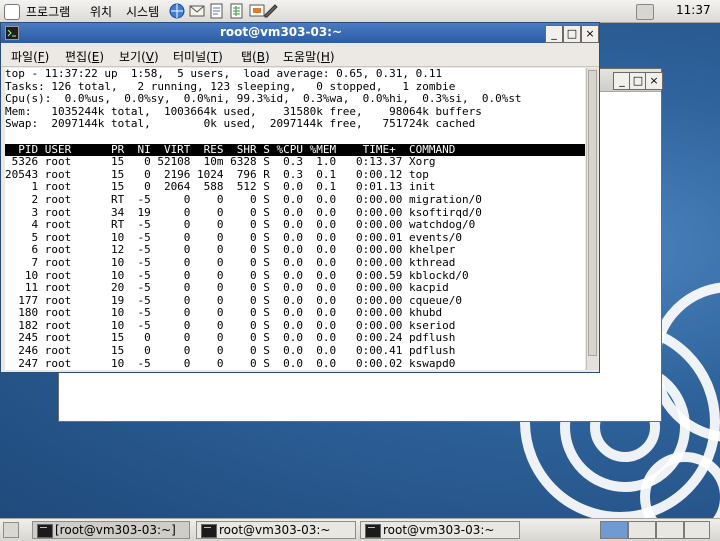 The height and width of the screenshot is (541, 720). What do you see at coordinates (309, 56) in the screenshot?
I see `menu-help: 도움말(H)` at bounding box center [309, 56].